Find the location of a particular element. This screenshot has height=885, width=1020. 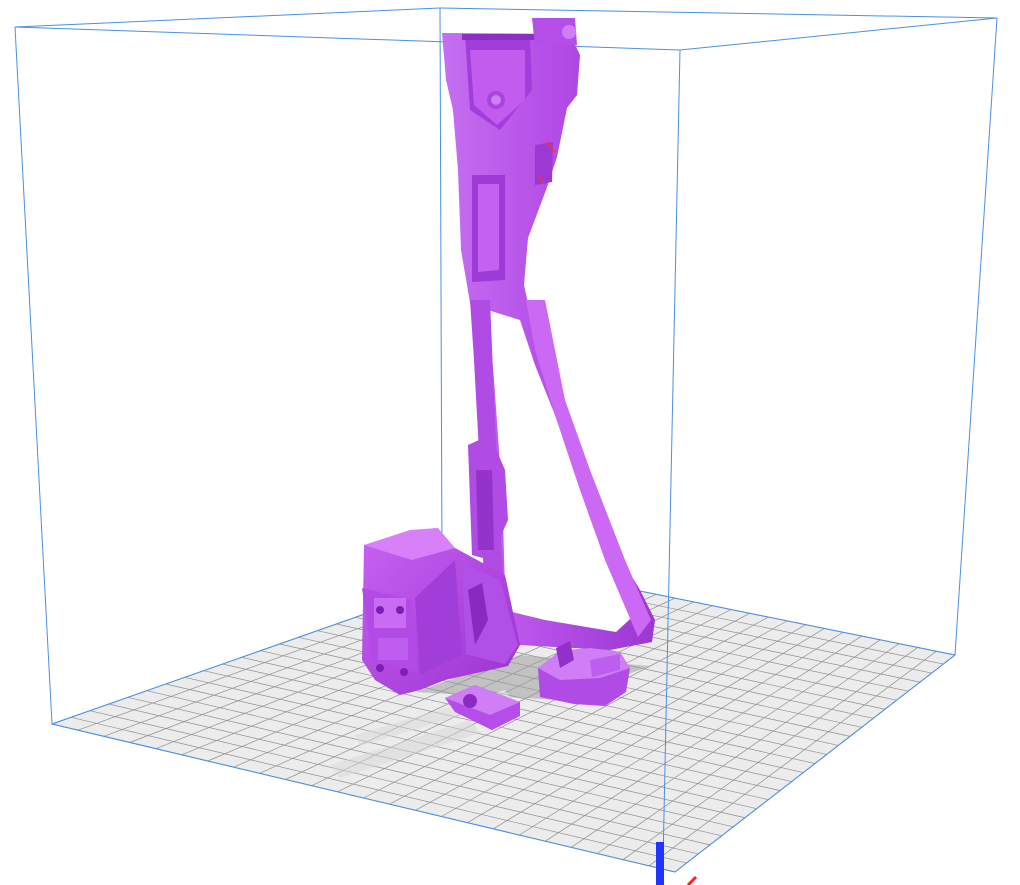

x-axis is located at coordinates (692, 880).